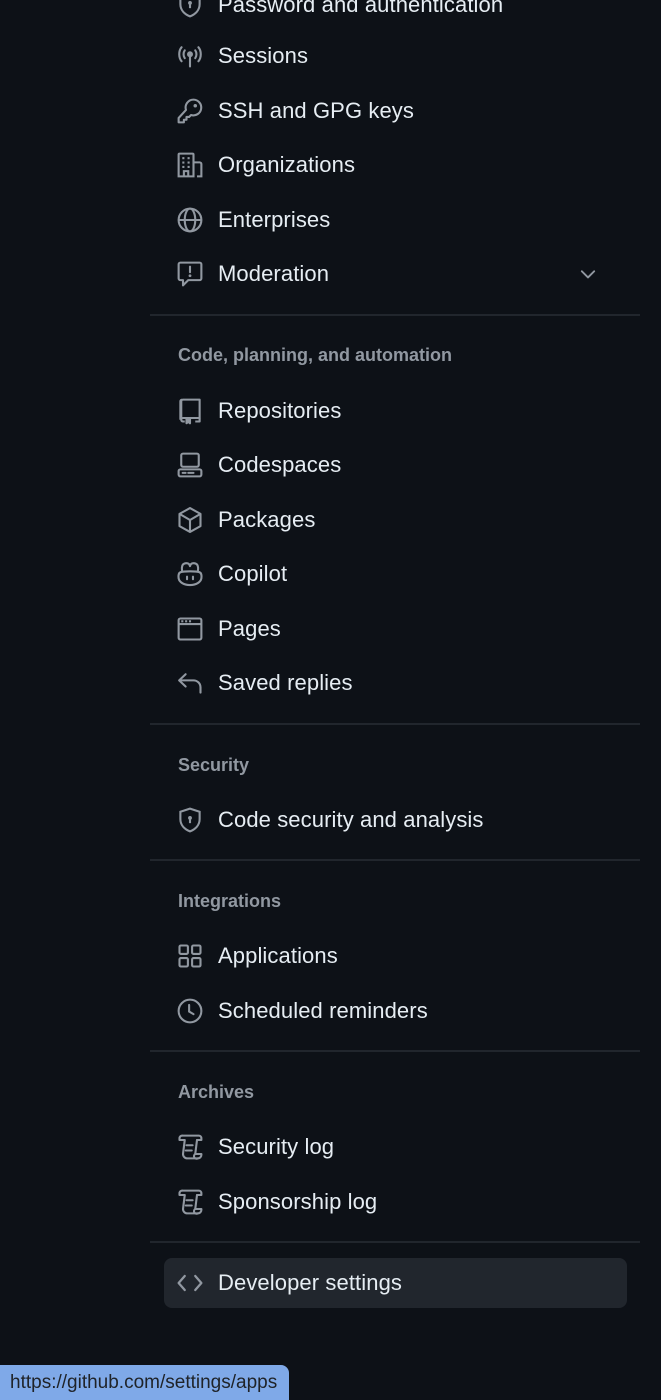  I want to click on nav-item-label: Applications, so click(278, 955).